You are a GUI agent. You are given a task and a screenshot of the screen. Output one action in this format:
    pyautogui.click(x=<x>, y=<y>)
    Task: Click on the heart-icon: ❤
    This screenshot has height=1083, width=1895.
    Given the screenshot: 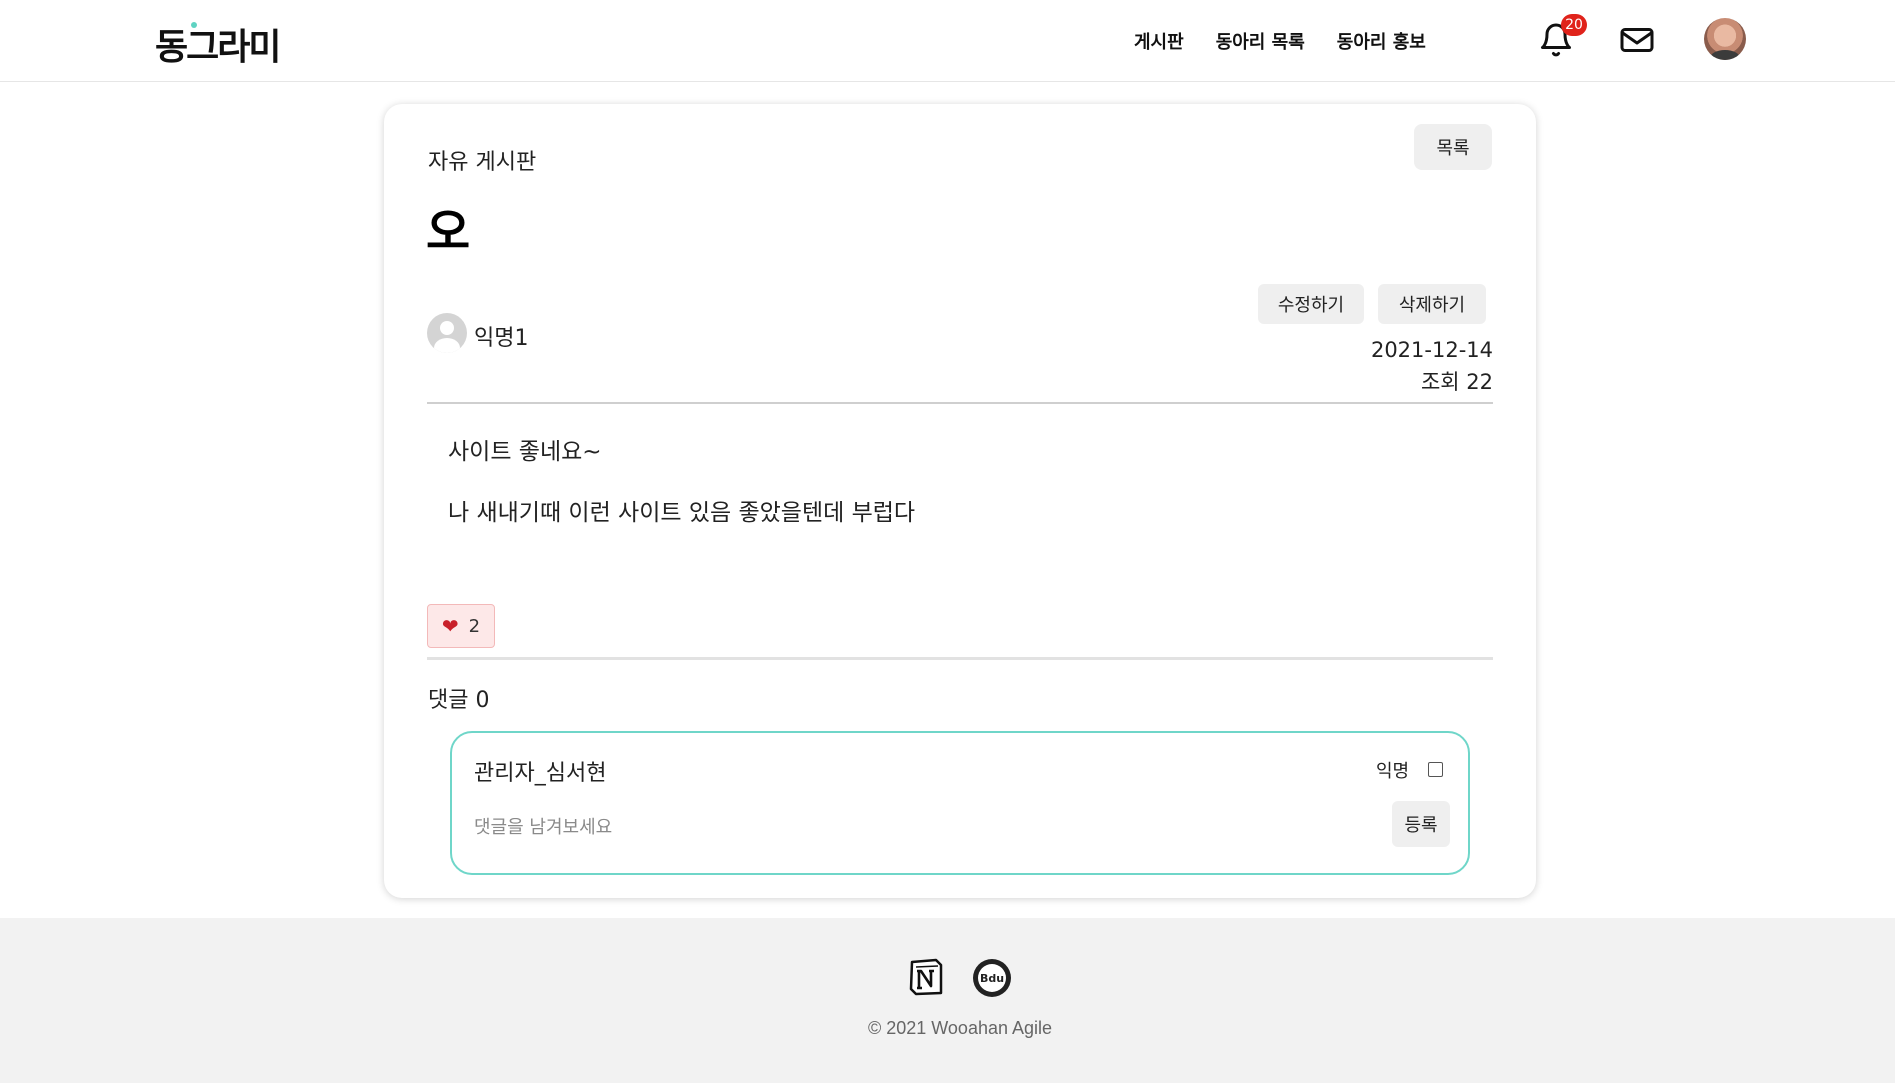 What is the action you would take?
    pyautogui.click(x=450, y=626)
    